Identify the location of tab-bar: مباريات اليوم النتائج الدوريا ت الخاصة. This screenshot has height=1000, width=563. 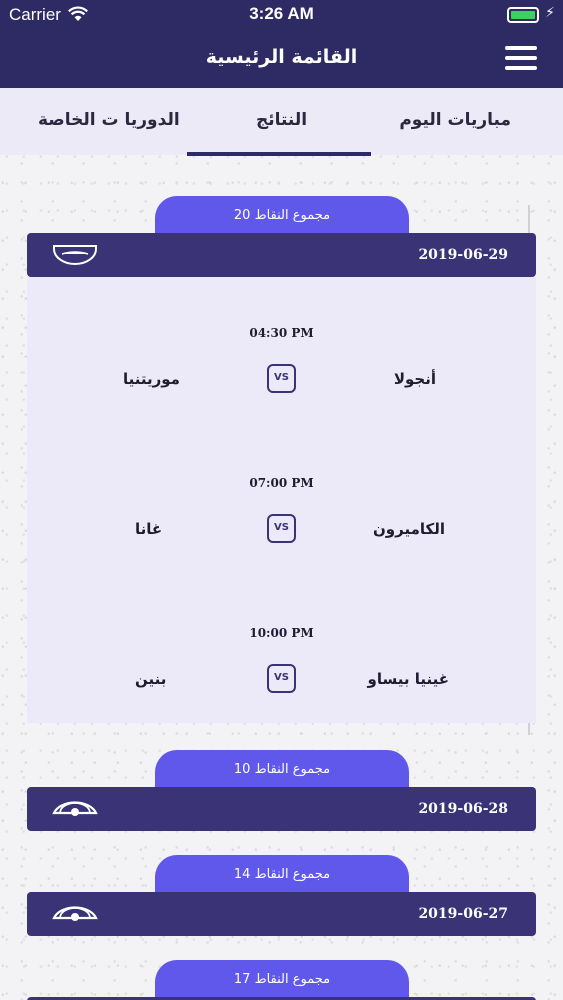
(281, 122).